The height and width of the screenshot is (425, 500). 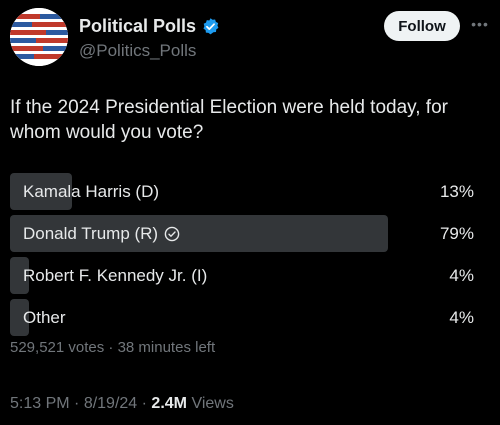 I want to click on more-options-icon: •••, so click(x=480, y=24).